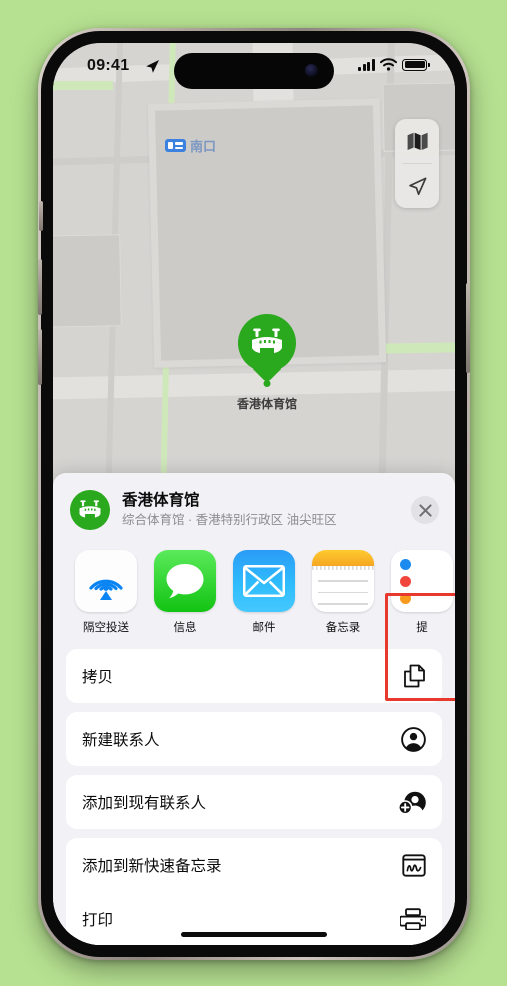 The width and height of the screenshot is (507, 986). I want to click on home-indicator, so click(254, 934).